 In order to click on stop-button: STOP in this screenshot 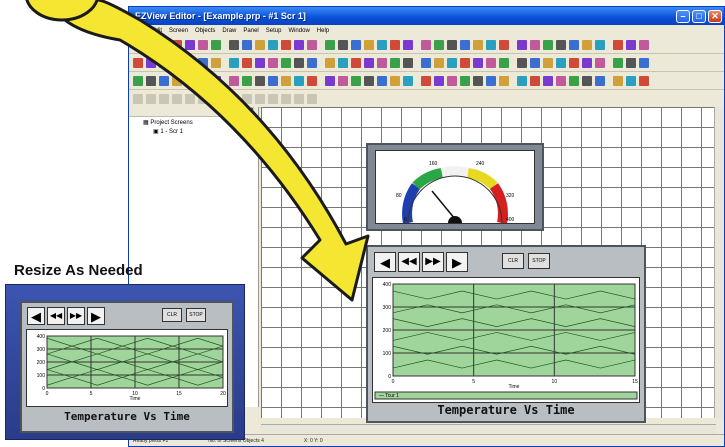, I will do `click(539, 261)`.